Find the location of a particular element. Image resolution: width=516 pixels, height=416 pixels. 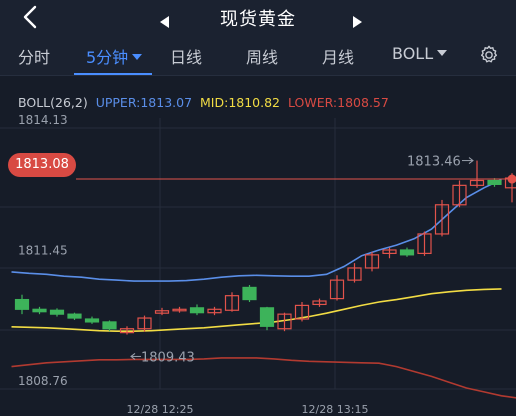

boll-mid-value: MID:1810.82 is located at coordinates (240, 102).